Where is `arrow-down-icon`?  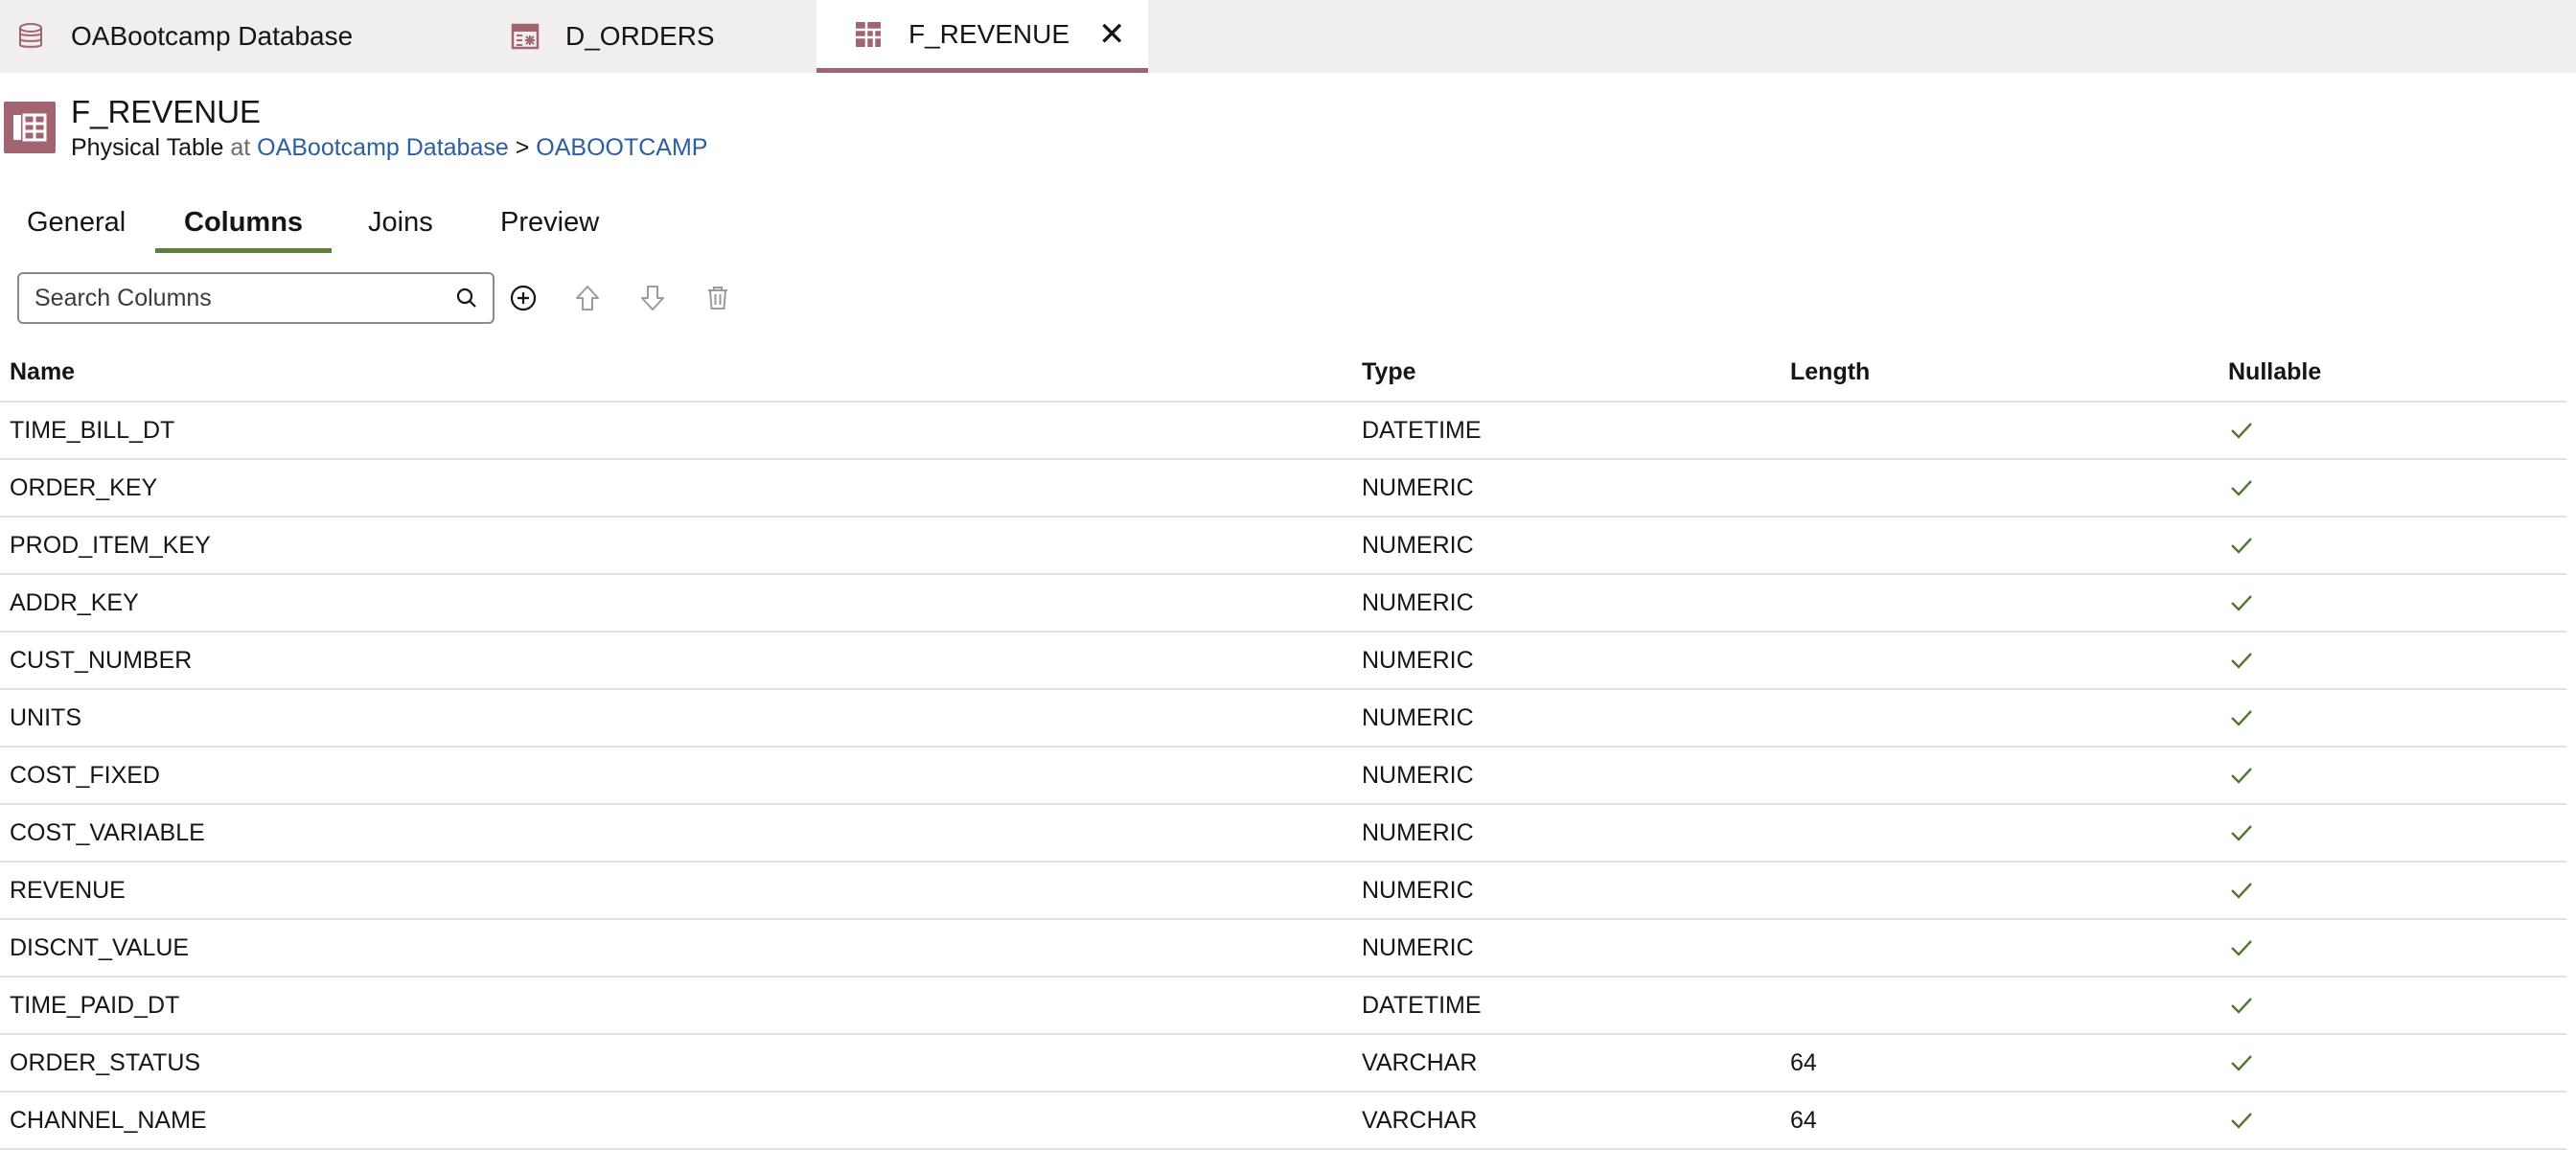
arrow-down-icon is located at coordinates (652, 298).